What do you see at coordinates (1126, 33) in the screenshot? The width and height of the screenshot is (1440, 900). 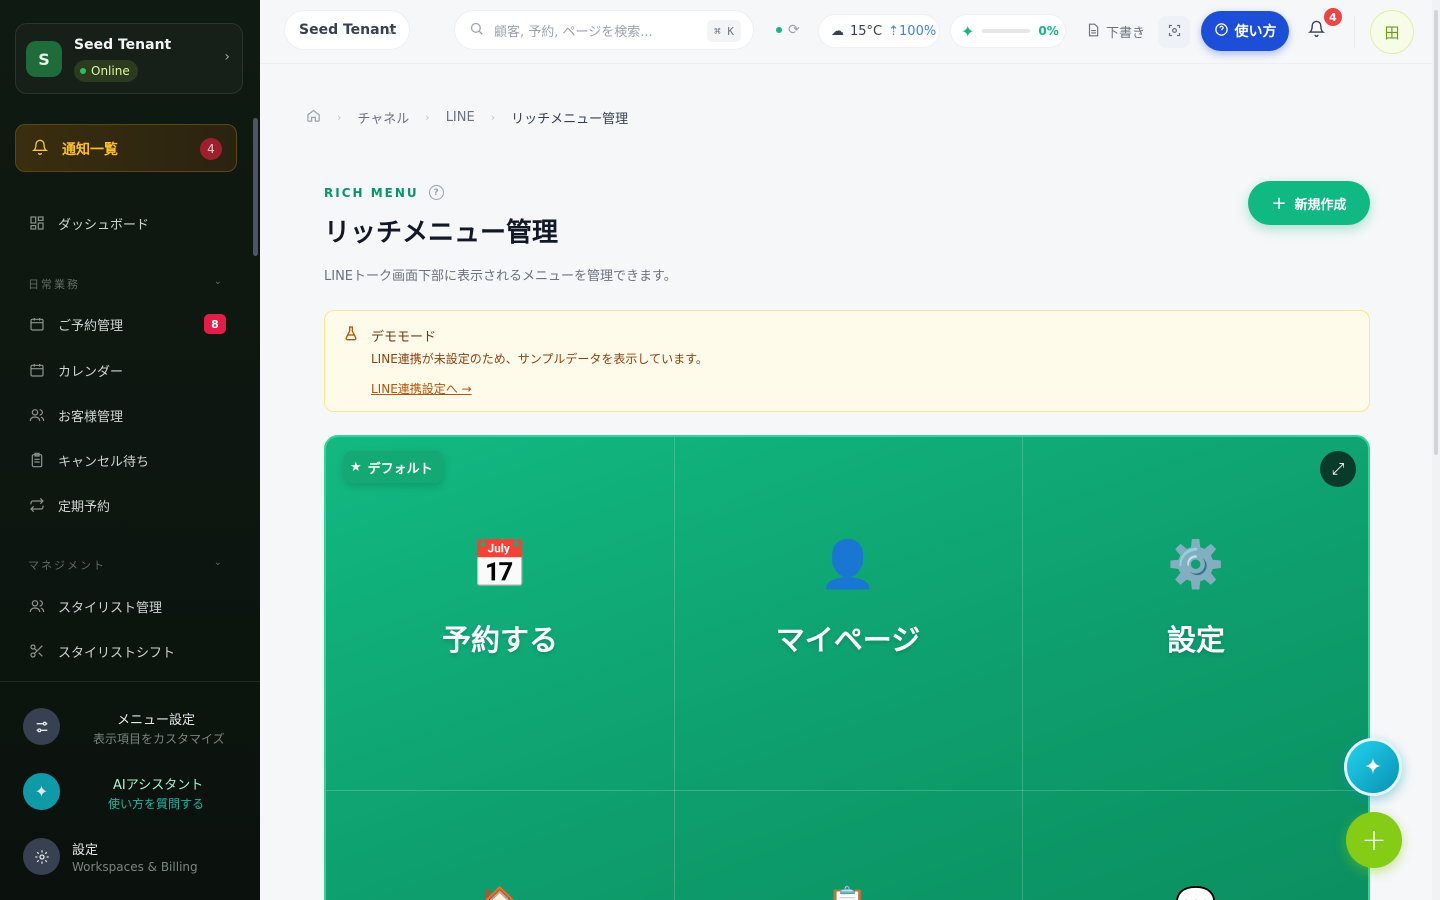 I see `drafts-label: 下書き` at bounding box center [1126, 33].